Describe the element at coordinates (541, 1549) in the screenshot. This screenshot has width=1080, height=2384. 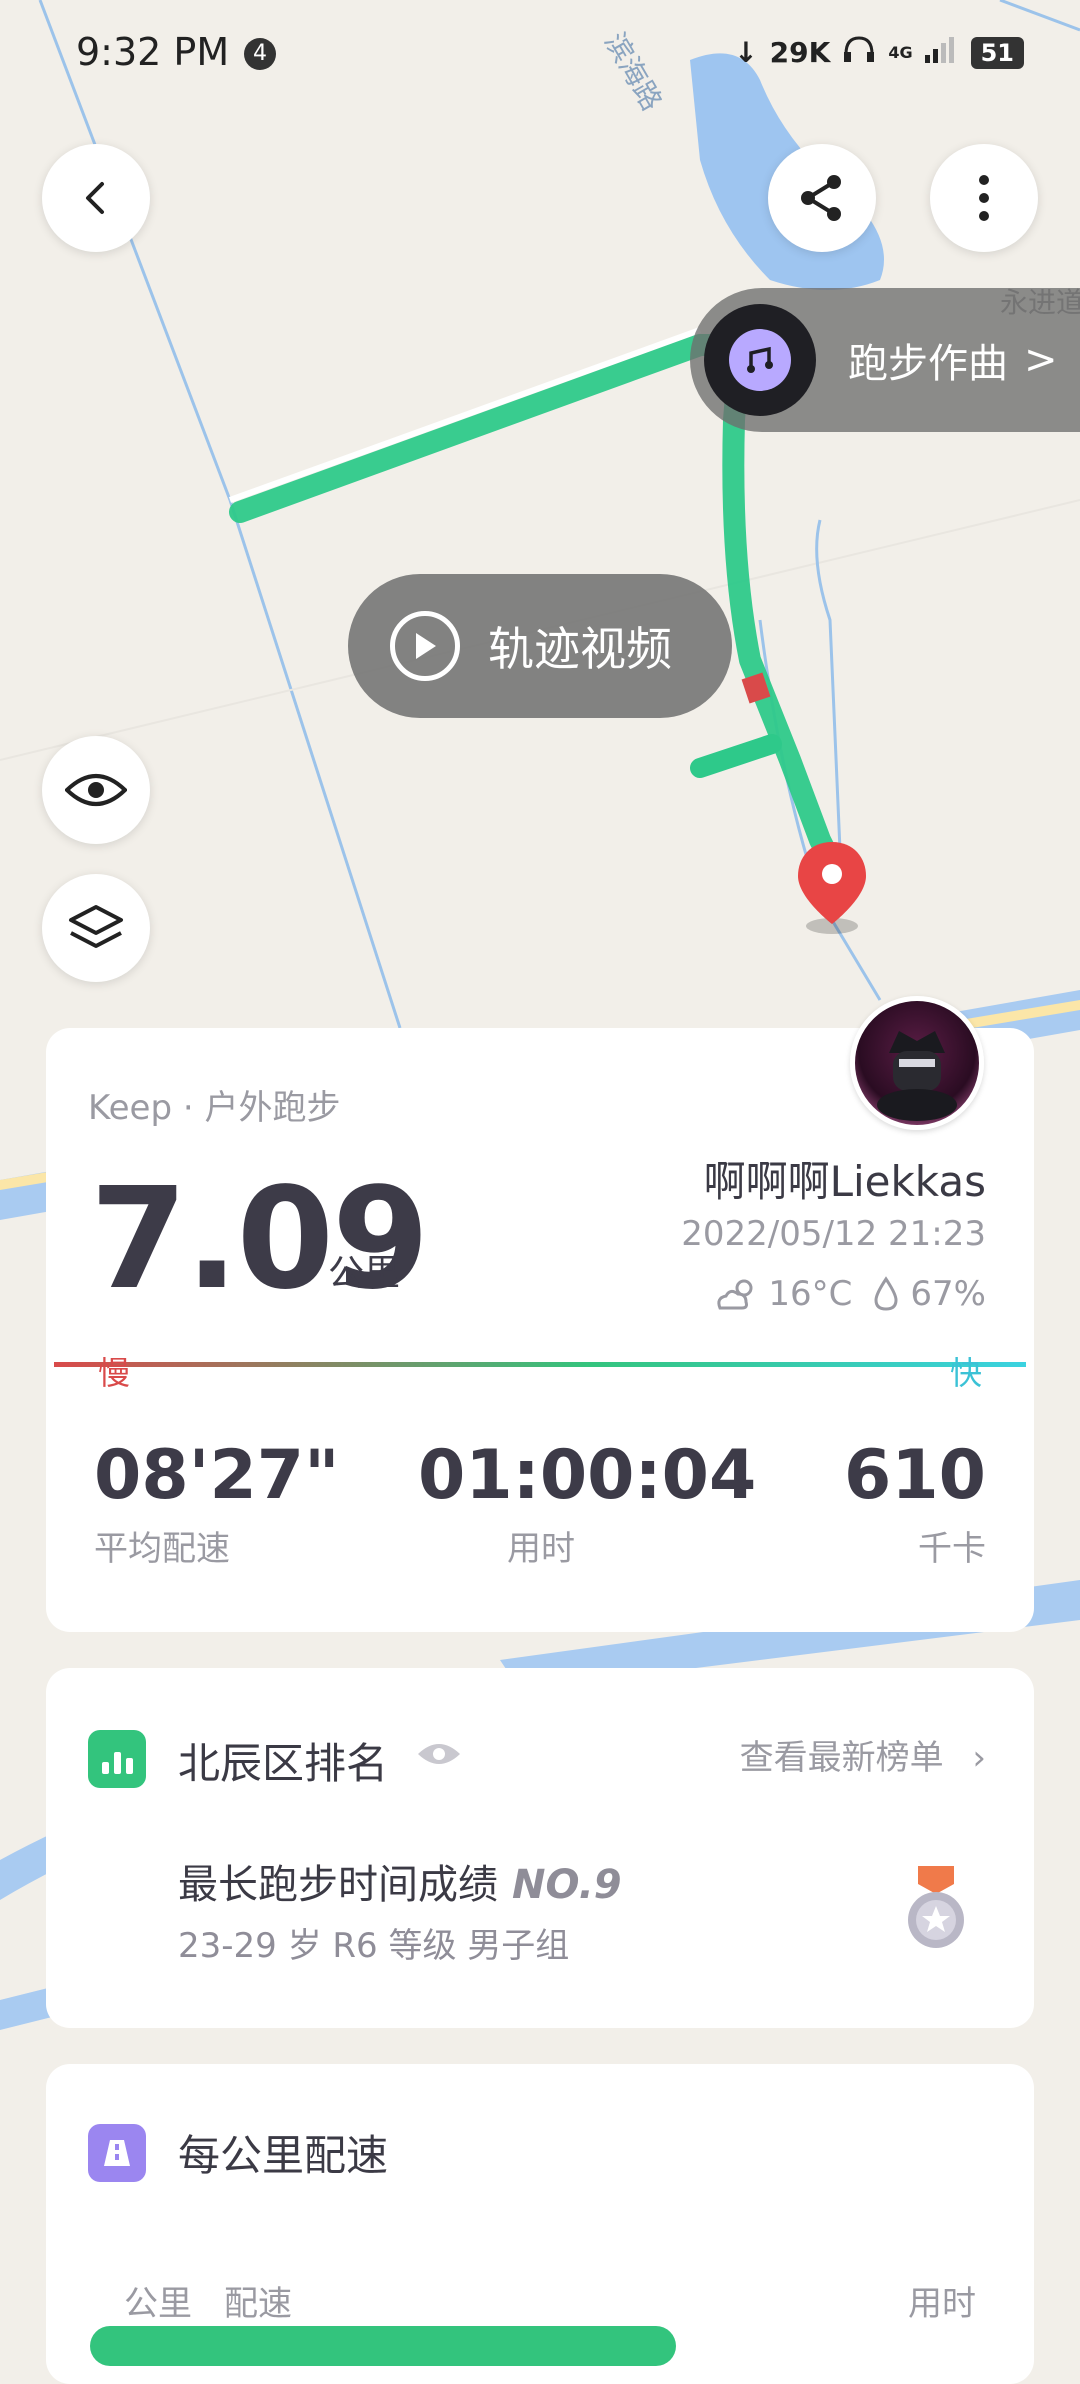
I see `stat-label: 用时` at that location.